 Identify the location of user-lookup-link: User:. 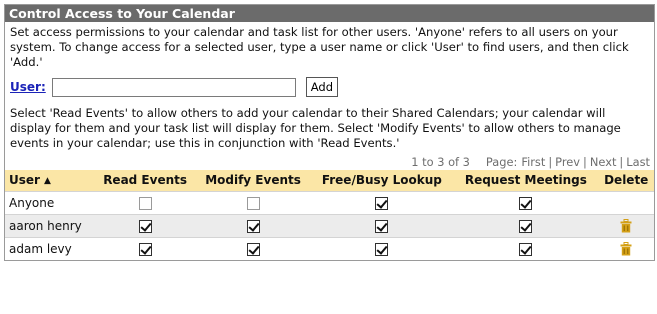
(28, 87).